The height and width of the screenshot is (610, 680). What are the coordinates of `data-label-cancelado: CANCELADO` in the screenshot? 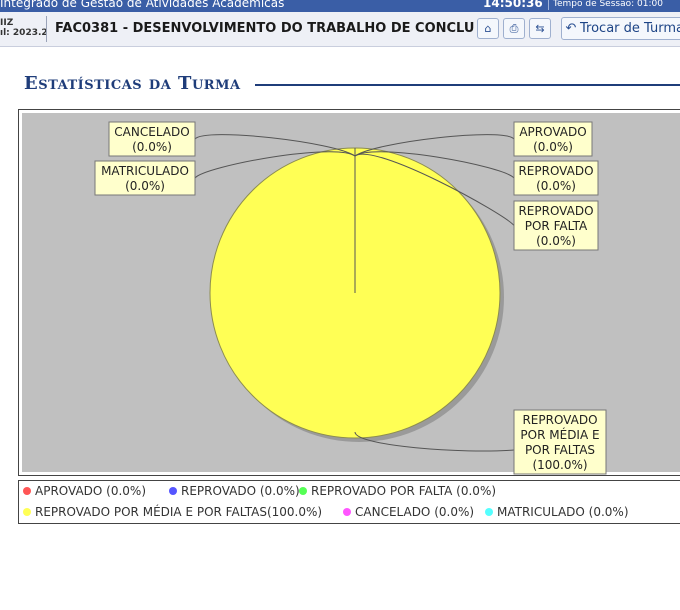 It's located at (151, 132).